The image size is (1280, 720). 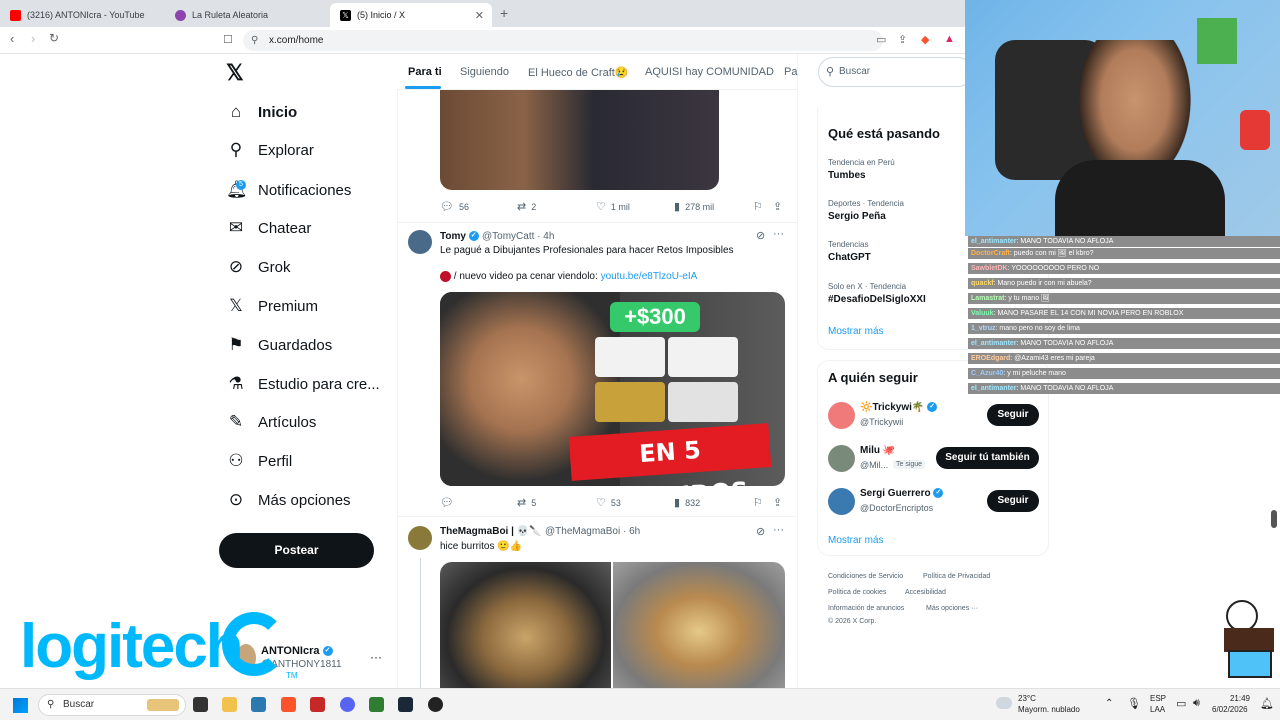 What do you see at coordinates (405, 704) in the screenshot?
I see `steam-icon` at bounding box center [405, 704].